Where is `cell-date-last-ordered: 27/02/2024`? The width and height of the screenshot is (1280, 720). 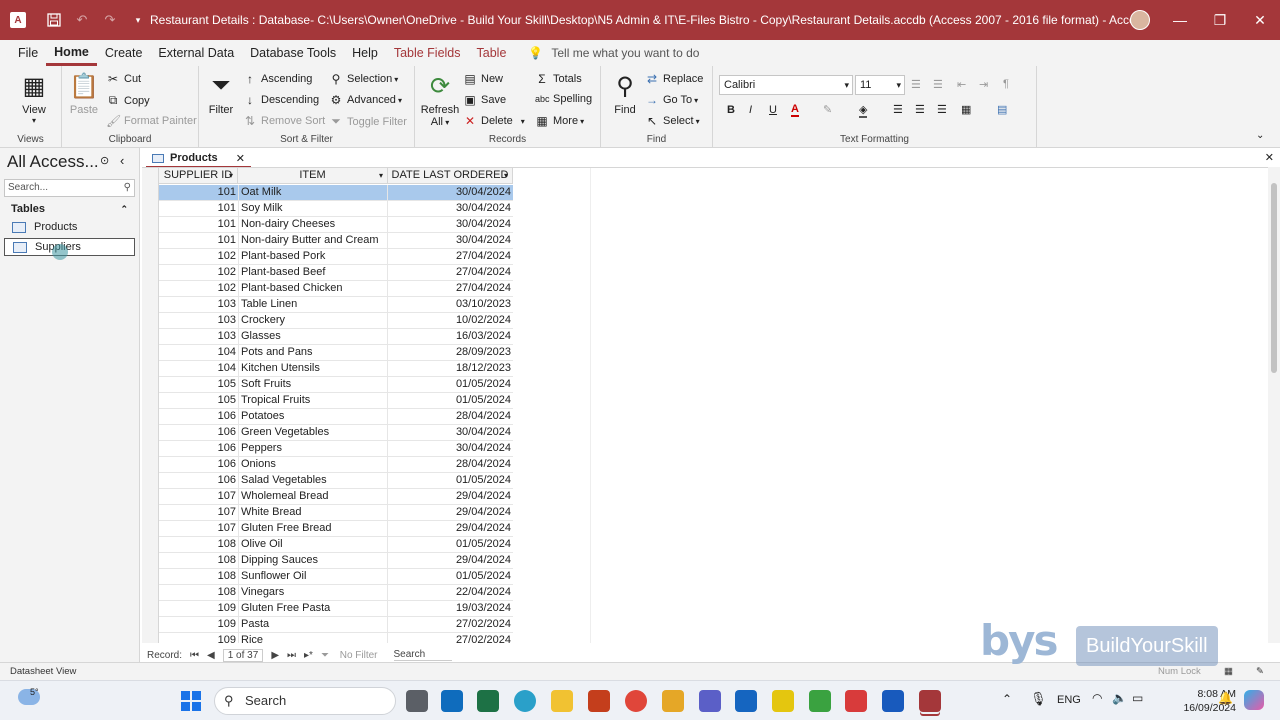 cell-date-last-ordered: 27/02/2024 is located at coordinates (450, 638).